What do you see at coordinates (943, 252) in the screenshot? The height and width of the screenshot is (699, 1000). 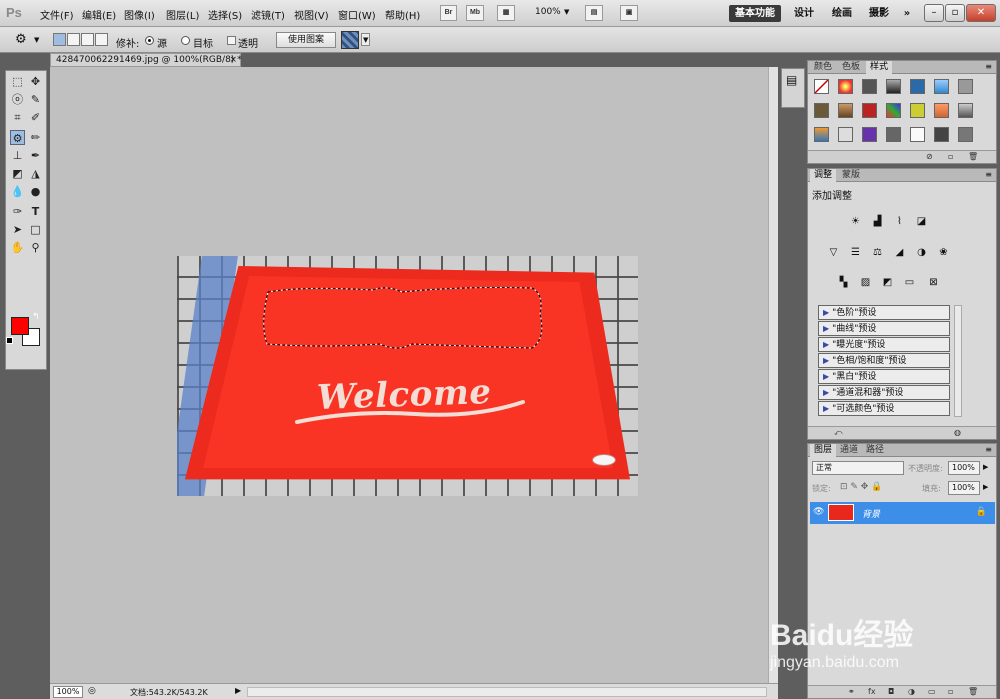 I see `channel-mixer-icon: ❀` at bounding box center [943, 252].